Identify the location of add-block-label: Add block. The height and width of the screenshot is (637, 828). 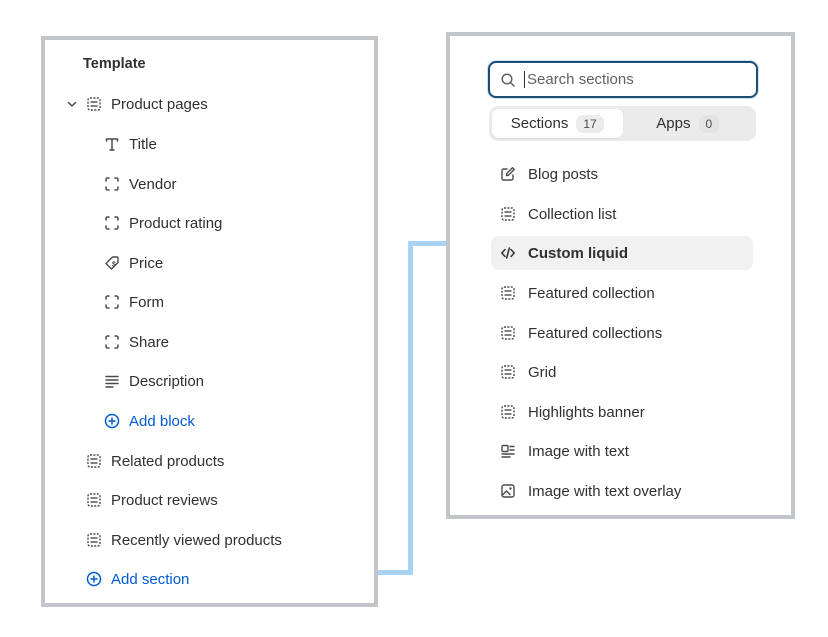
(162, 421).